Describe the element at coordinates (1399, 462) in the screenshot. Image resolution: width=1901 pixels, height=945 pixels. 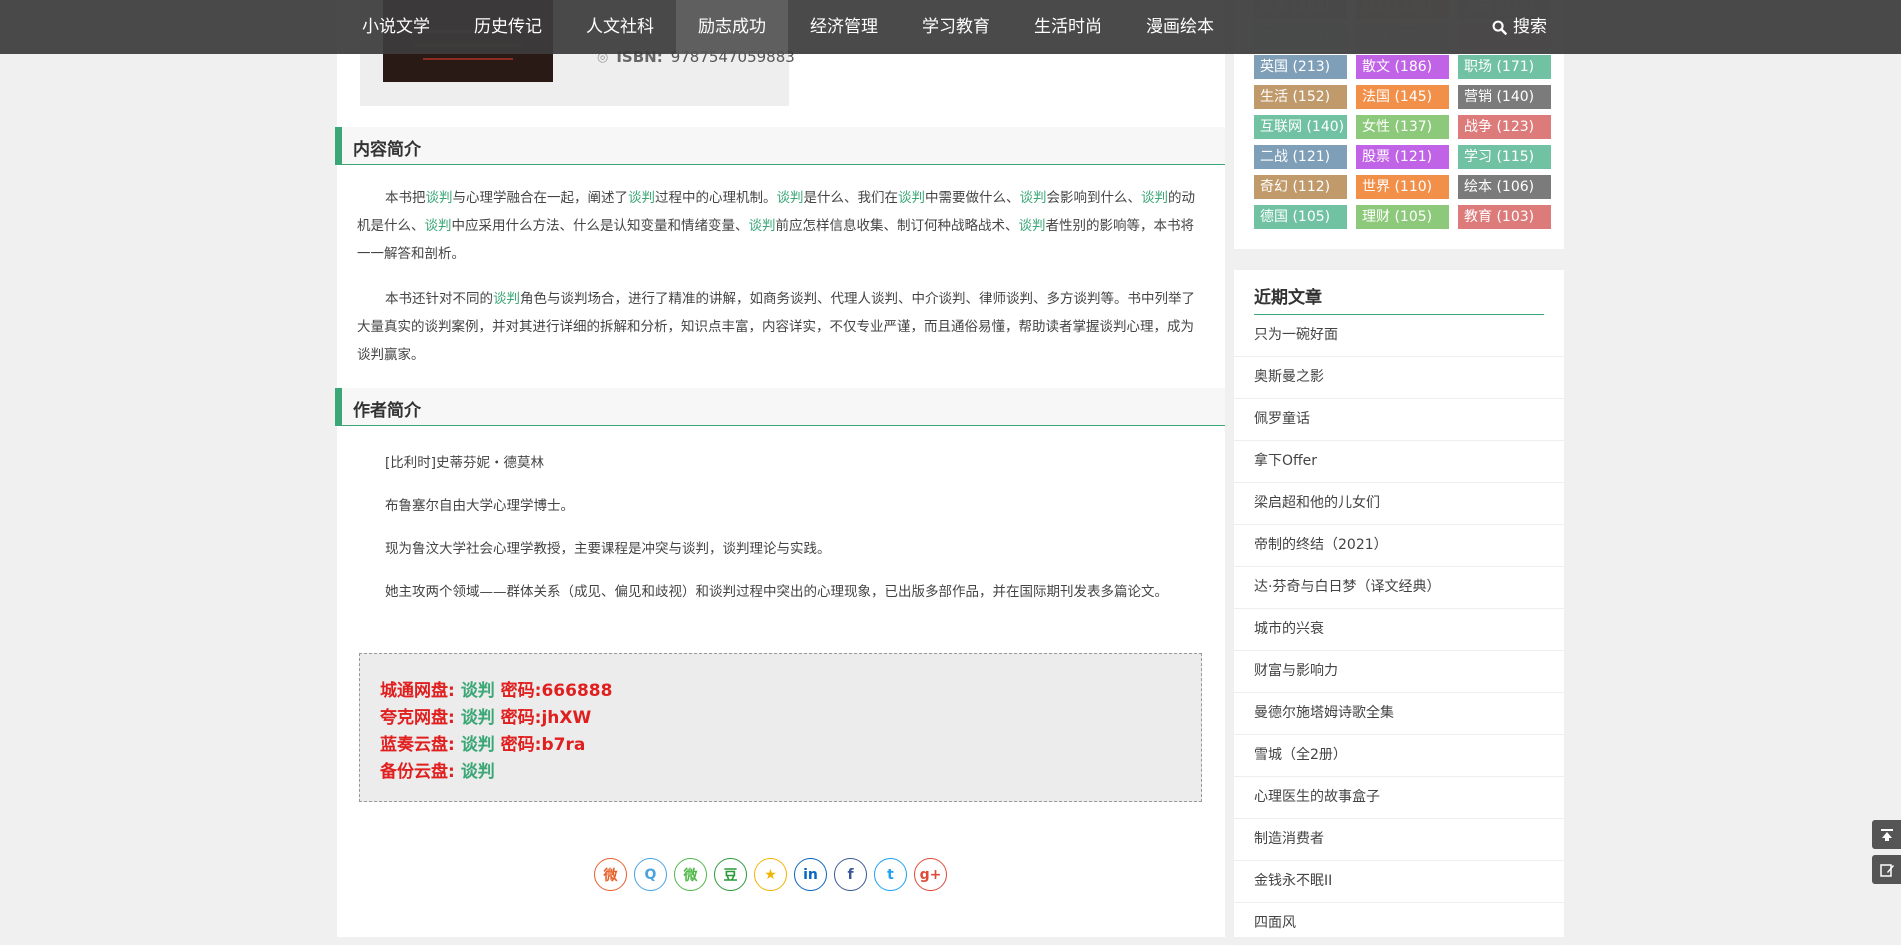
I see `recent-post-link: 拿下Offer` at that location.